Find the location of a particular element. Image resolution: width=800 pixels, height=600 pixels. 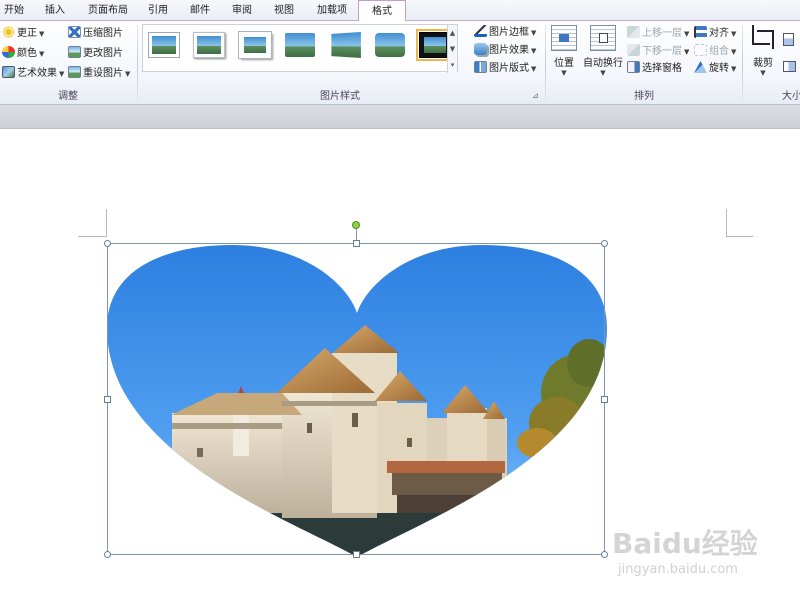

picture-layout-button: 图片版式 ▼ is located at coordinates (505, 69).